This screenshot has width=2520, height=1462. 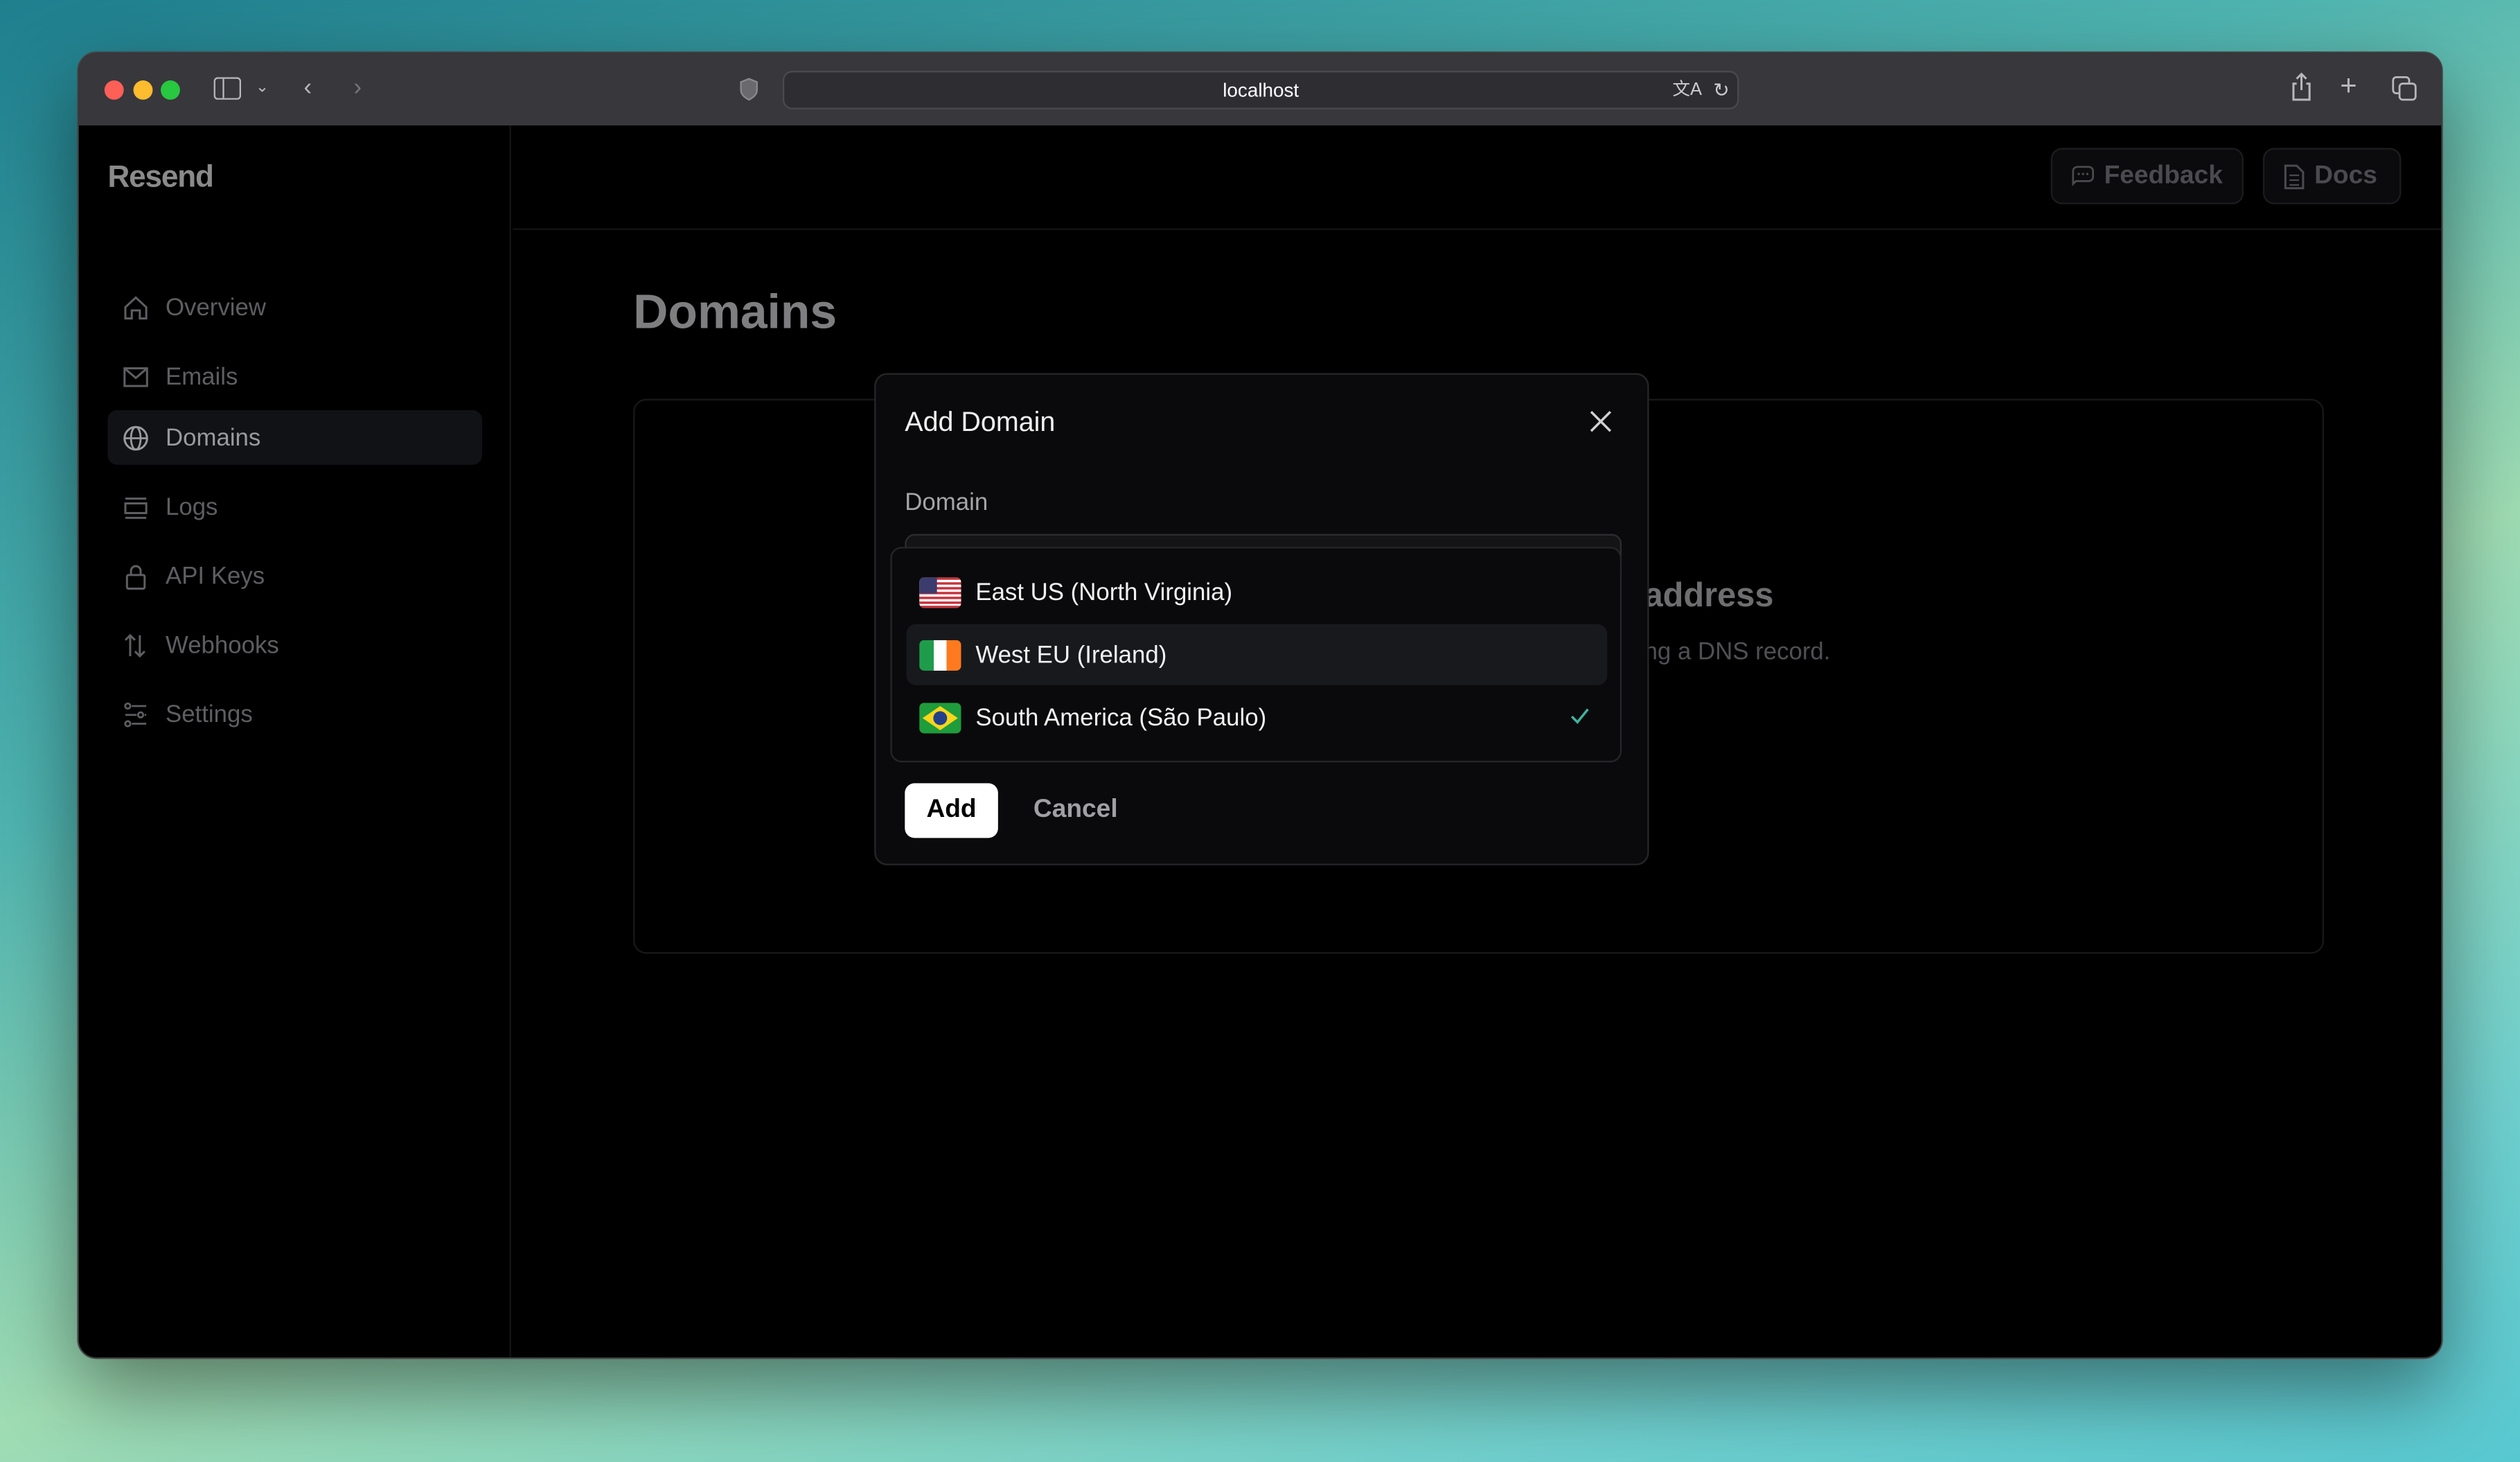 I want to click on add-button: Add, so click(x=951, y=810).